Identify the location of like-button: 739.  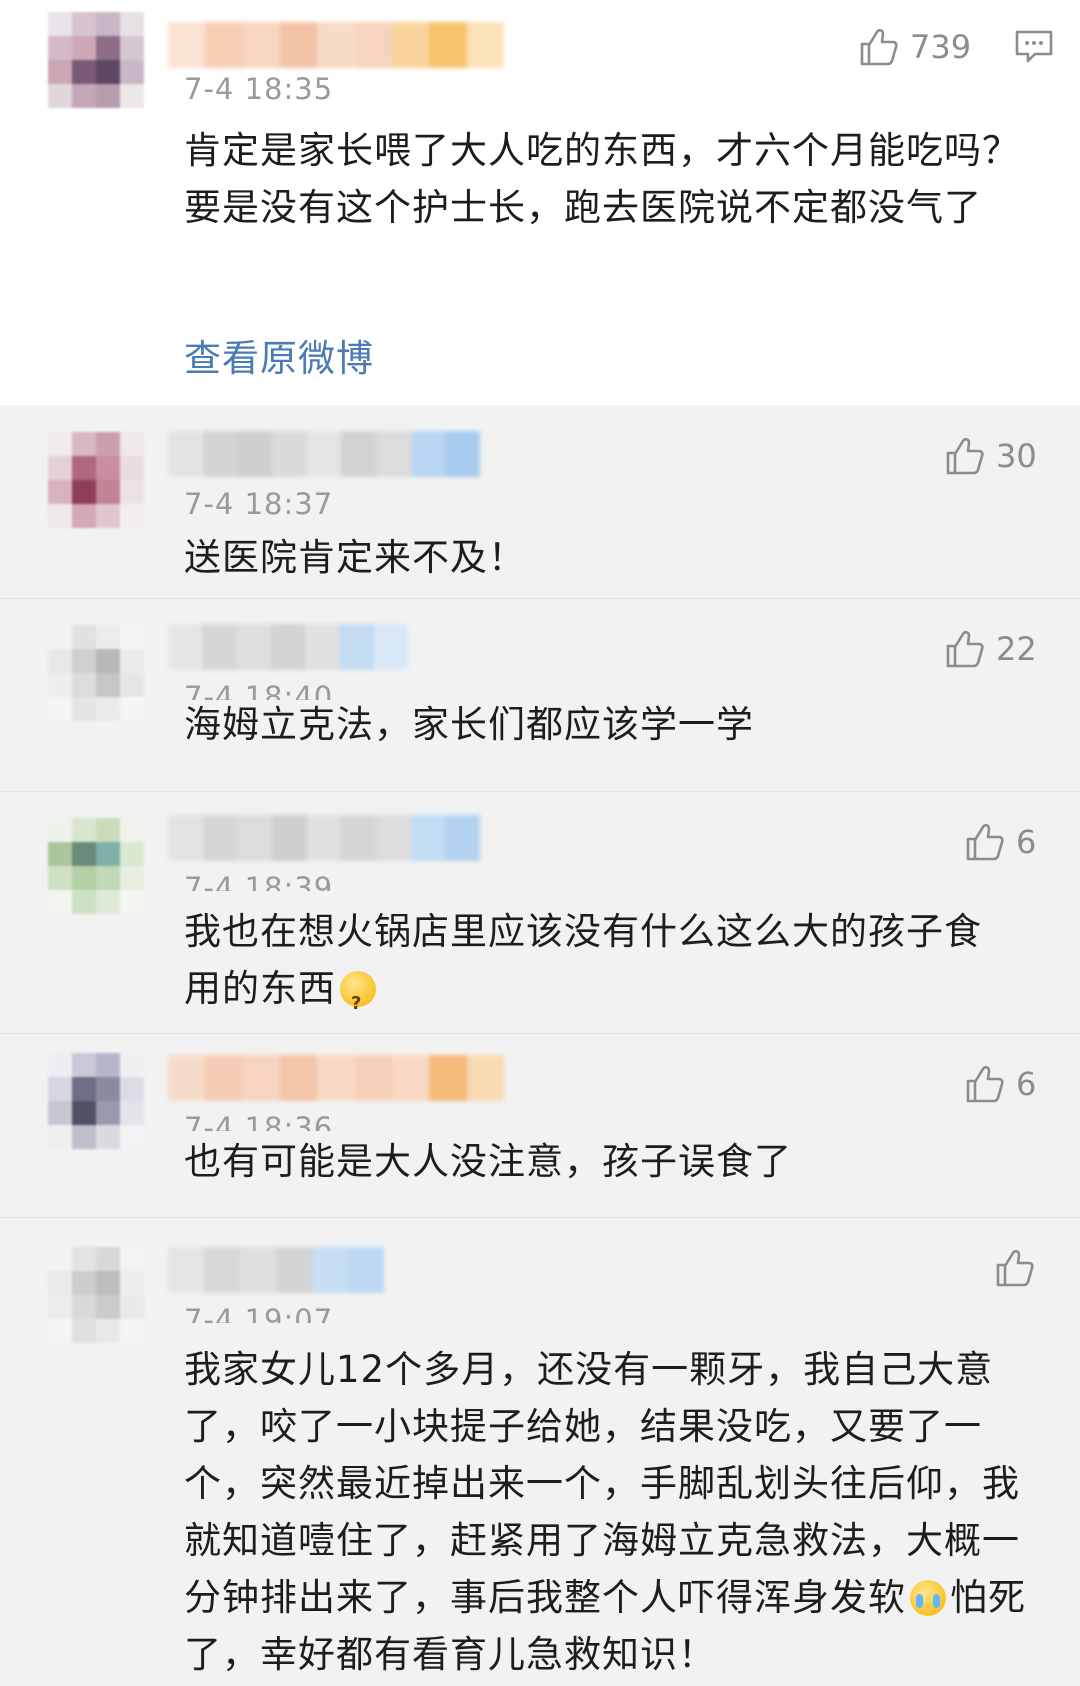
(914, 47).